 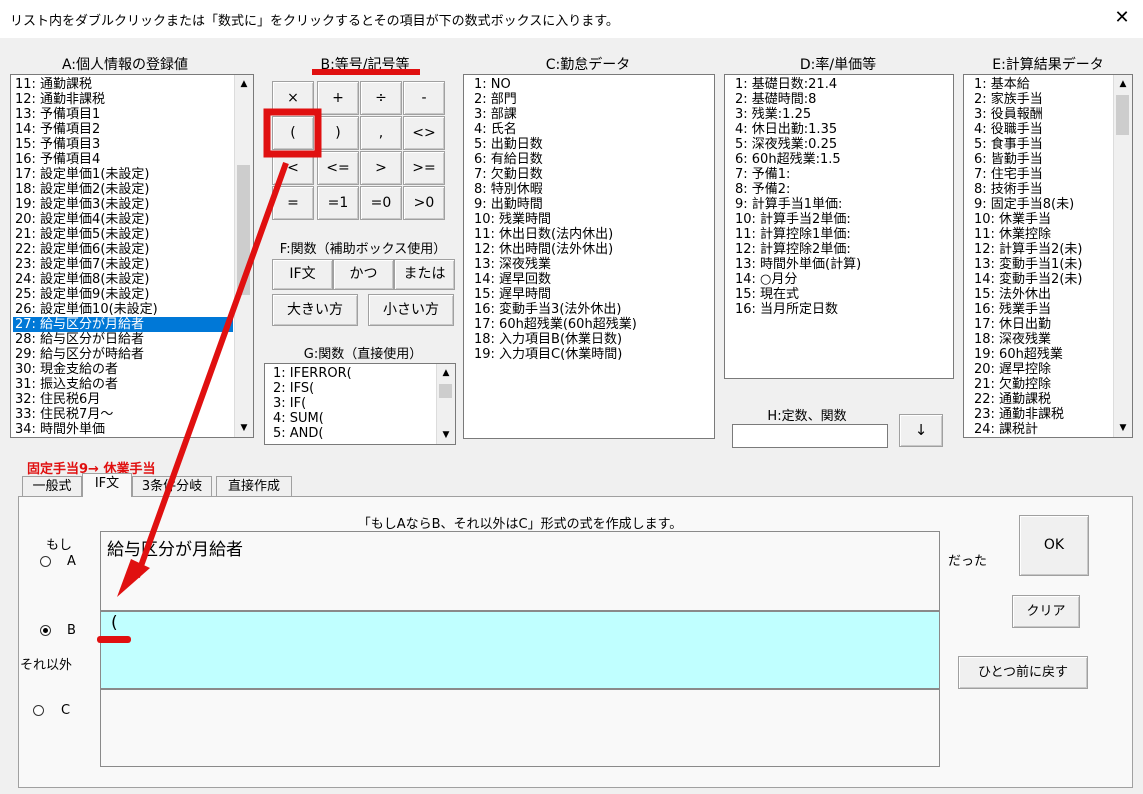 I want to click on list-a-item: 19: 設定単価3(未設定), so click(x=123, y=204).